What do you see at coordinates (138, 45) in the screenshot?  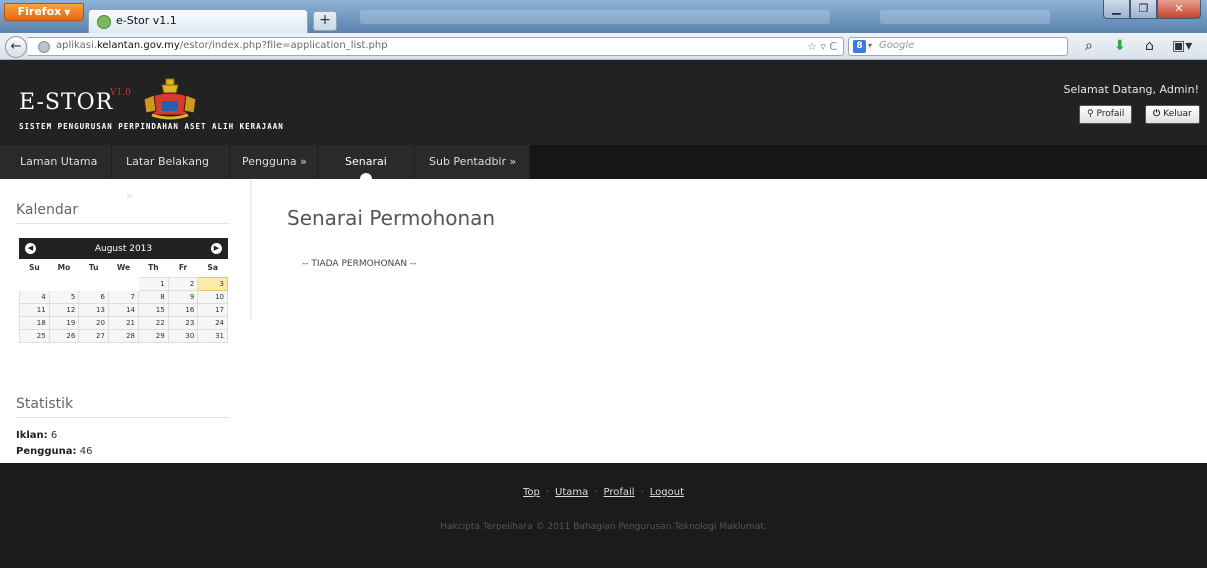 I see `url-domain: kelantan.gov.my` at bounding box center [138, 45].